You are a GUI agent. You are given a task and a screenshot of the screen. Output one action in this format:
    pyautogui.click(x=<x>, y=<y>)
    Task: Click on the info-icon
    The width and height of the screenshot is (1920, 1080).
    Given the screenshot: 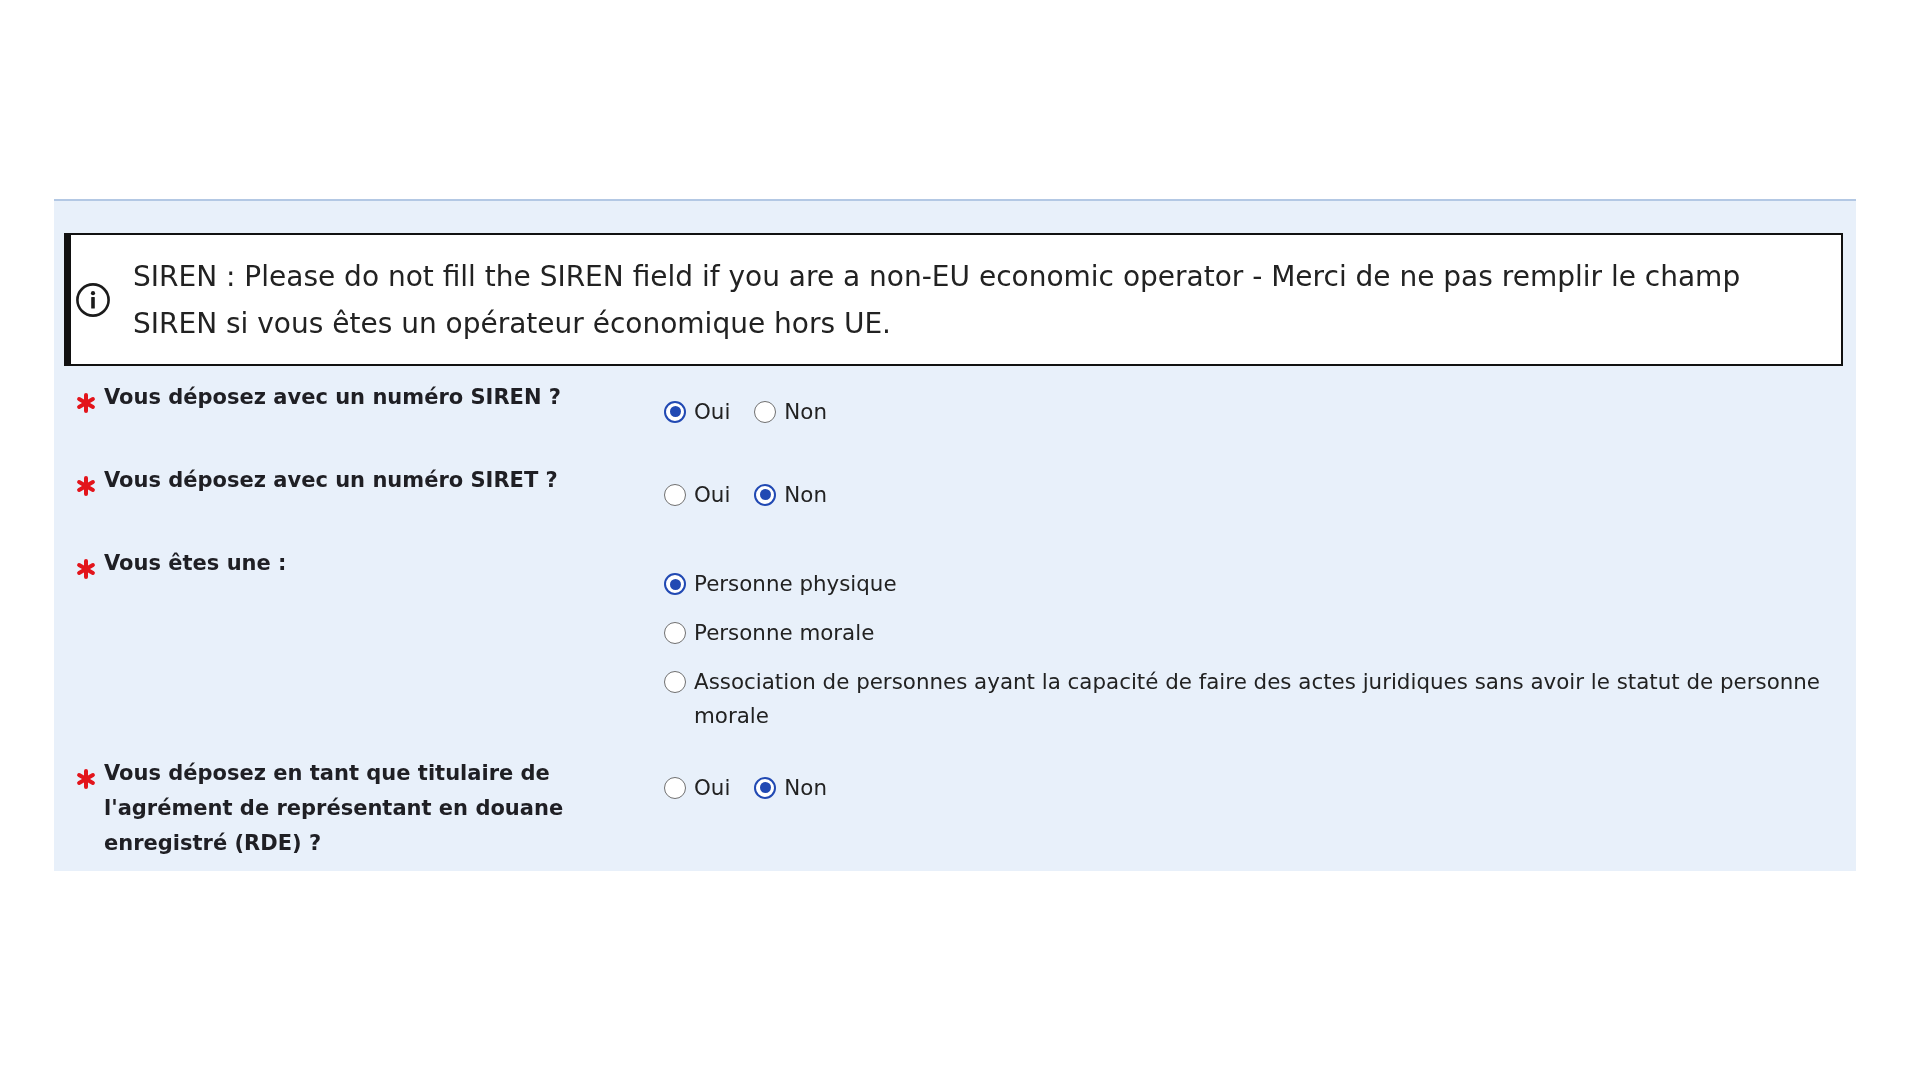 What is the action you would take?
    pyautogui.click(x=93, y=300)
    